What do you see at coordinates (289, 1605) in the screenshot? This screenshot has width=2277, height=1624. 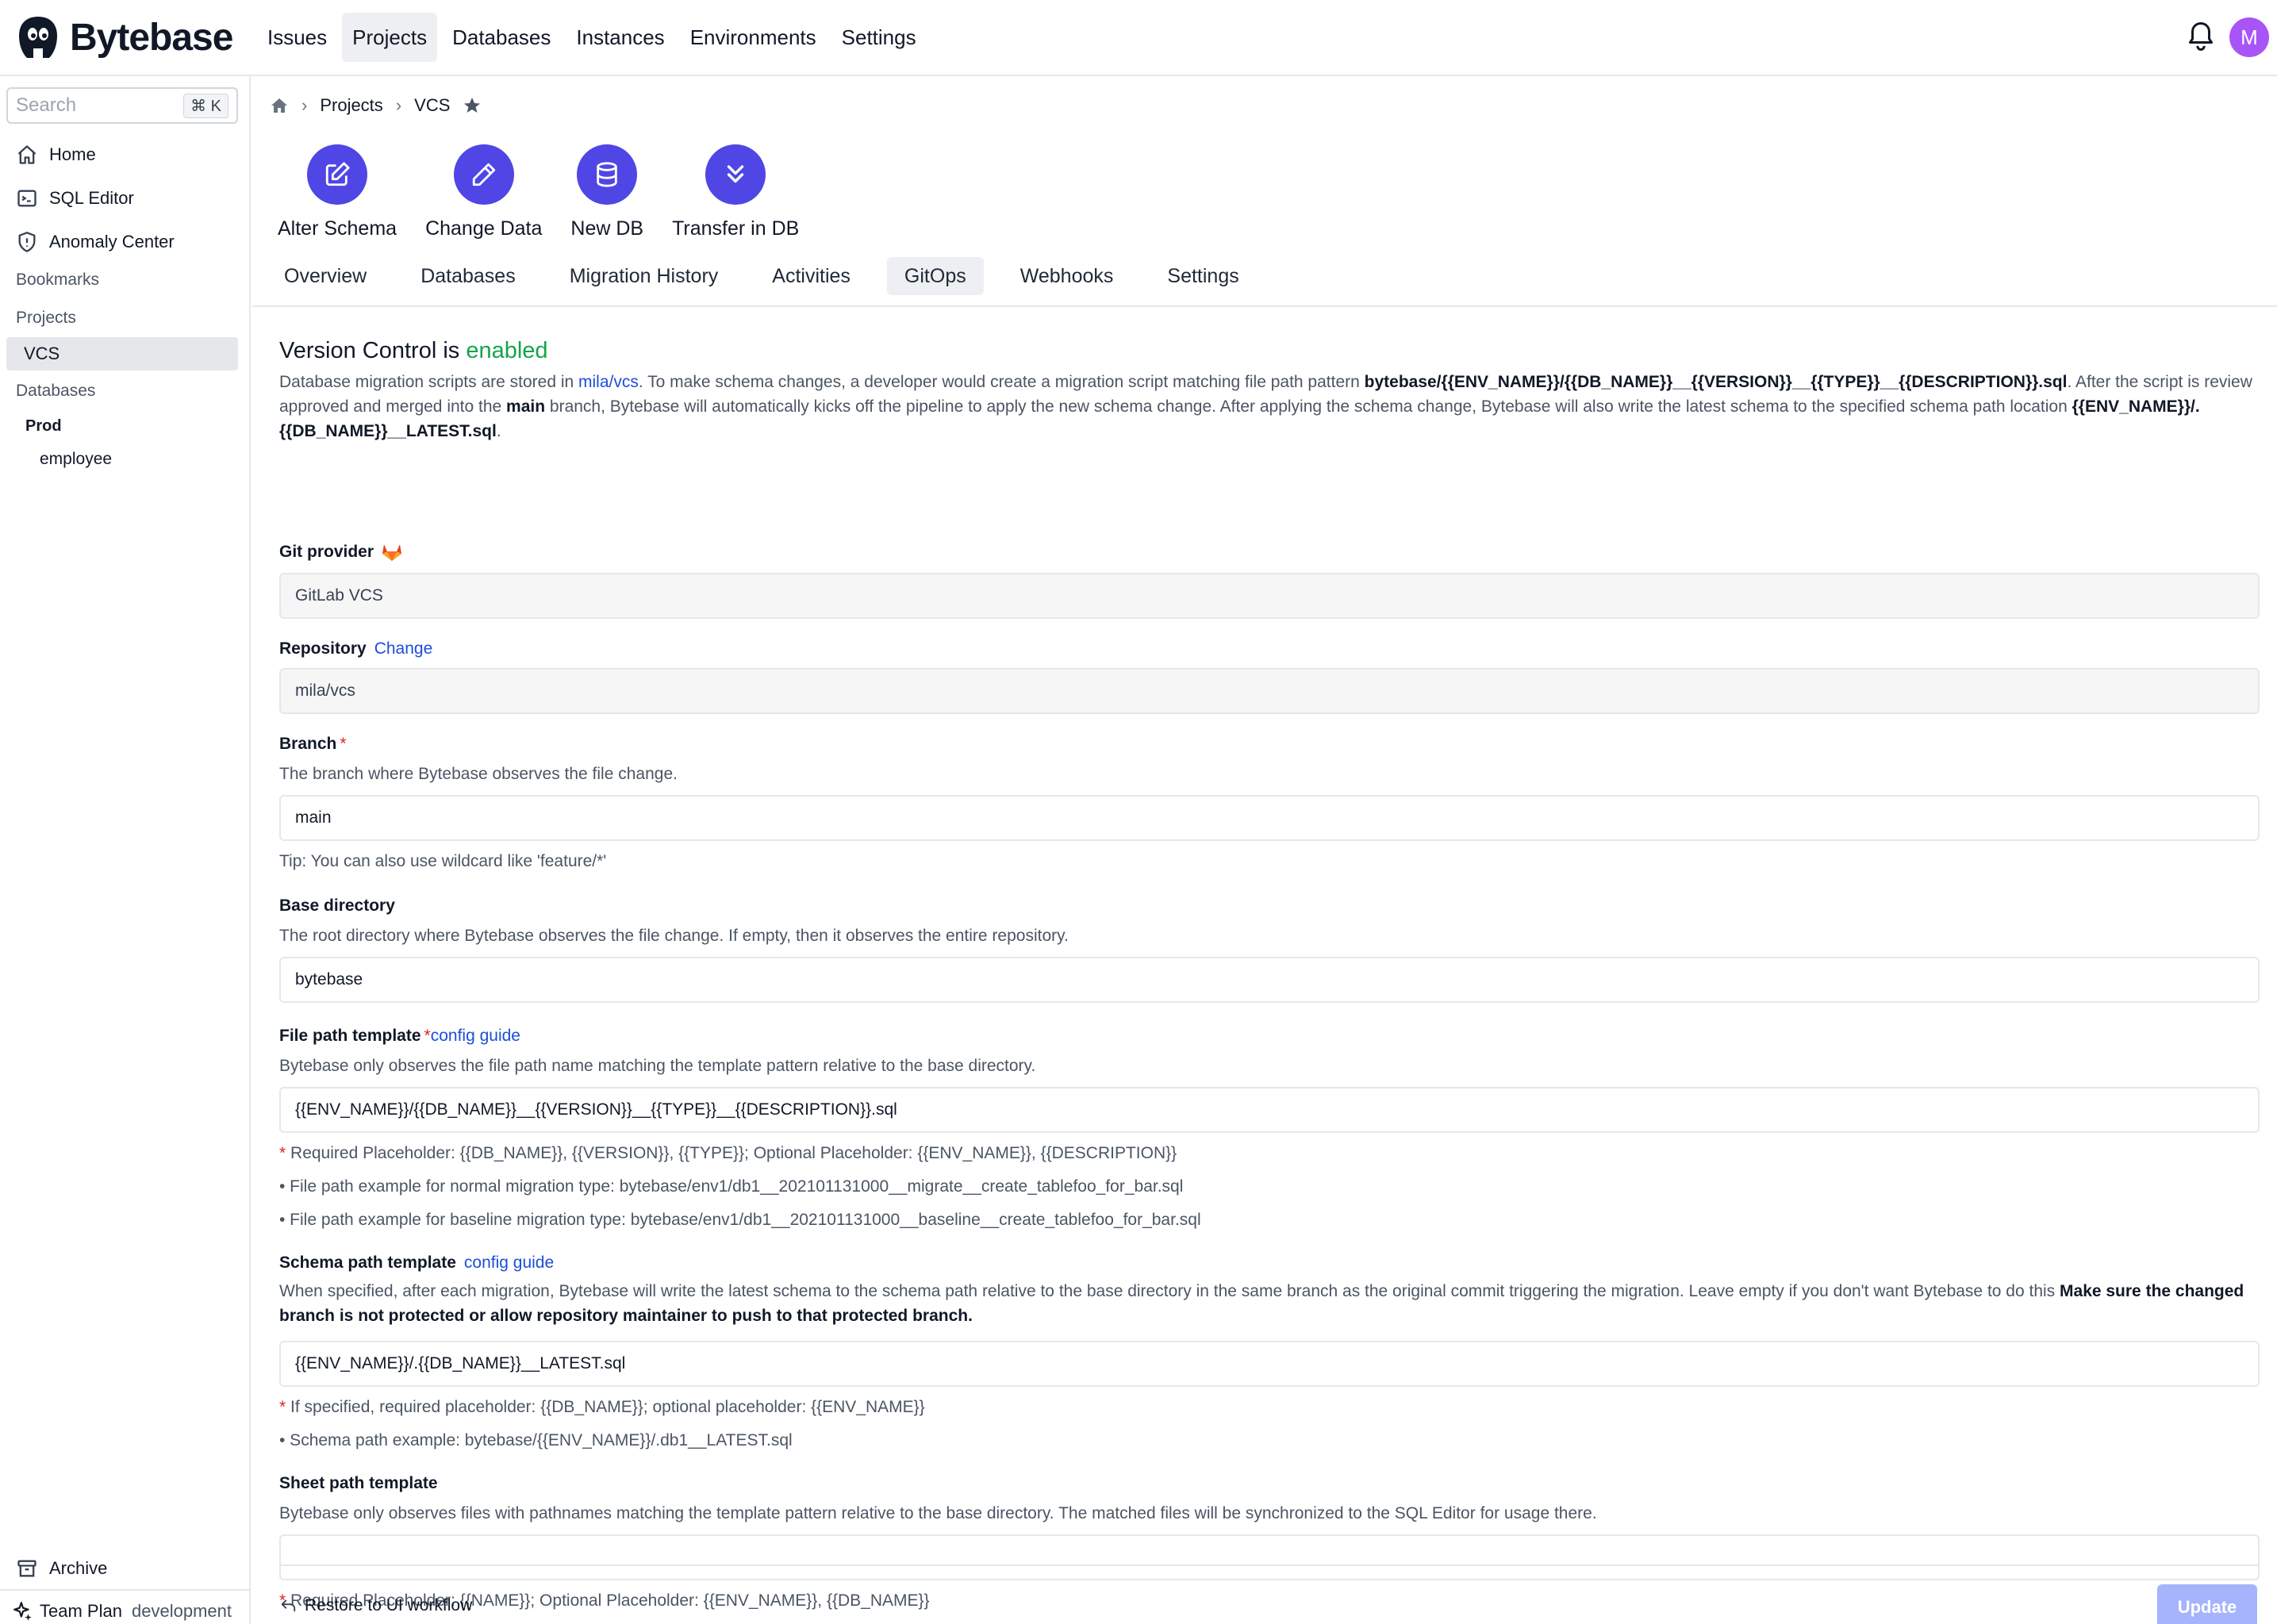 I see `undo-arrow-icon` at bounding box center [289, 1605].